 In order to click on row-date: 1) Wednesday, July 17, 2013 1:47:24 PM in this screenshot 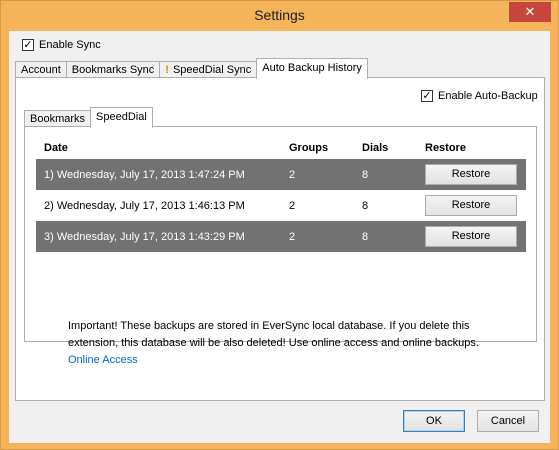, I will do `click(144, 174)`.